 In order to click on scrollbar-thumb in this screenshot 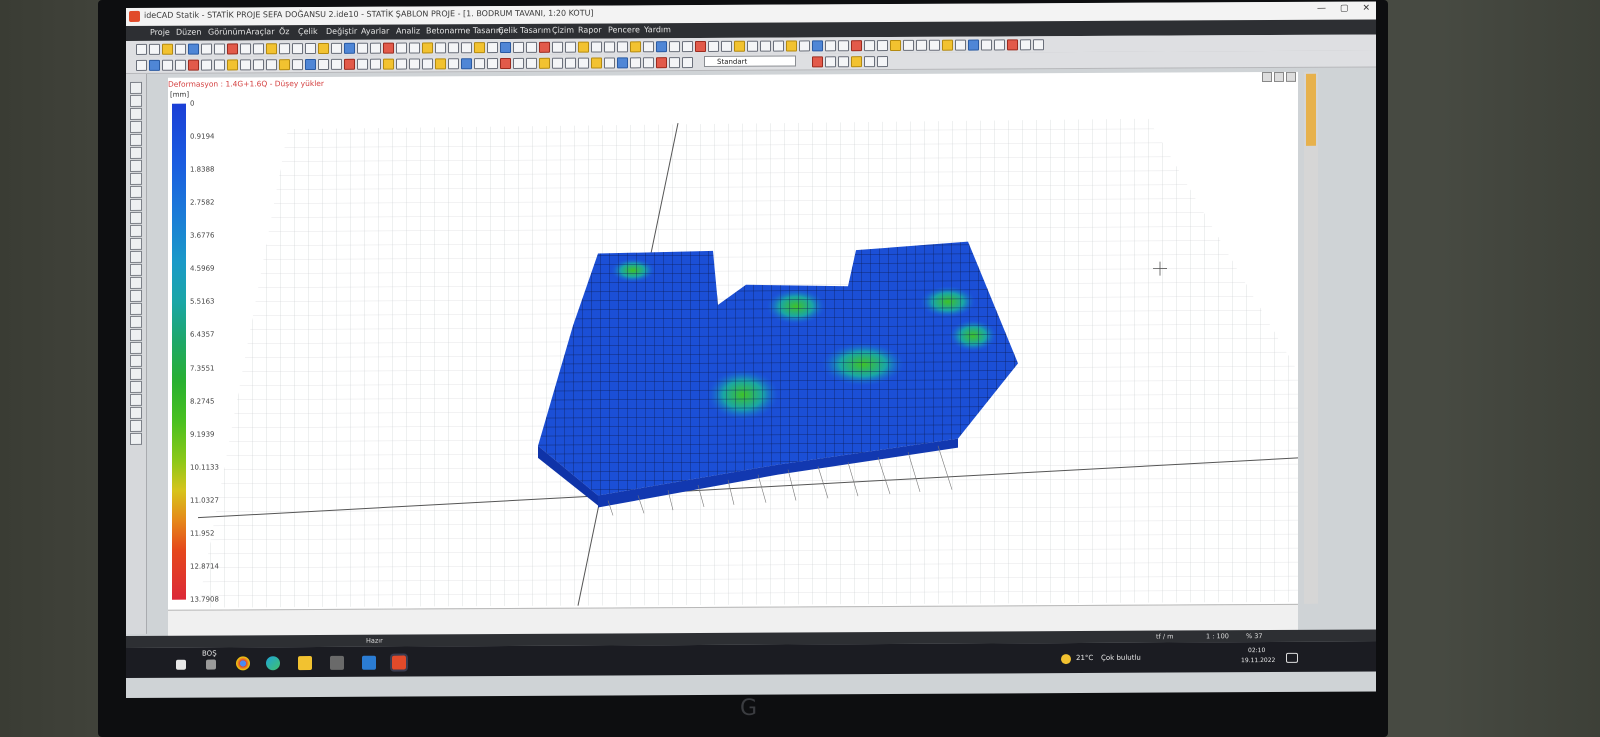, I will do `click(1311, 109)`.